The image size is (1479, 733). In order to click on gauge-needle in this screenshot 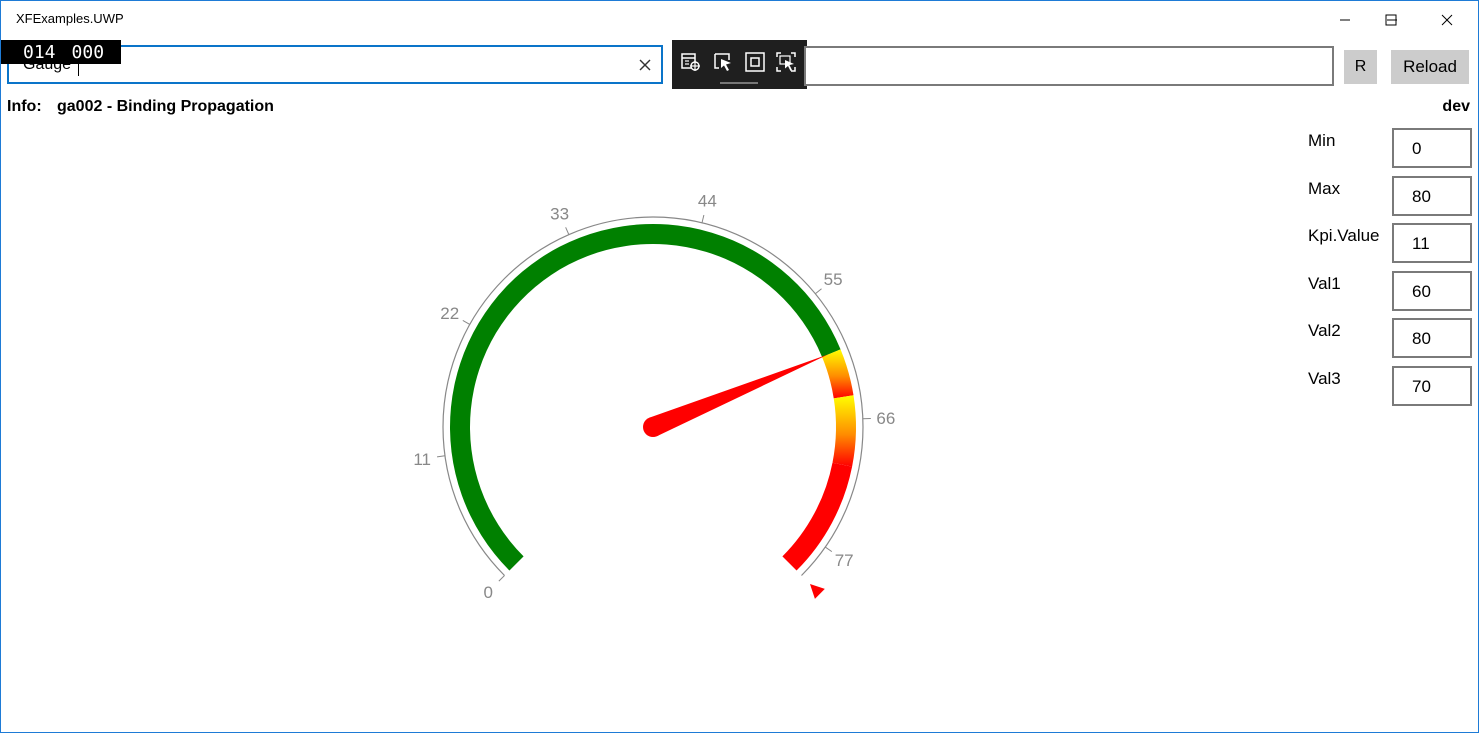, I will do `click(739, 395)`.